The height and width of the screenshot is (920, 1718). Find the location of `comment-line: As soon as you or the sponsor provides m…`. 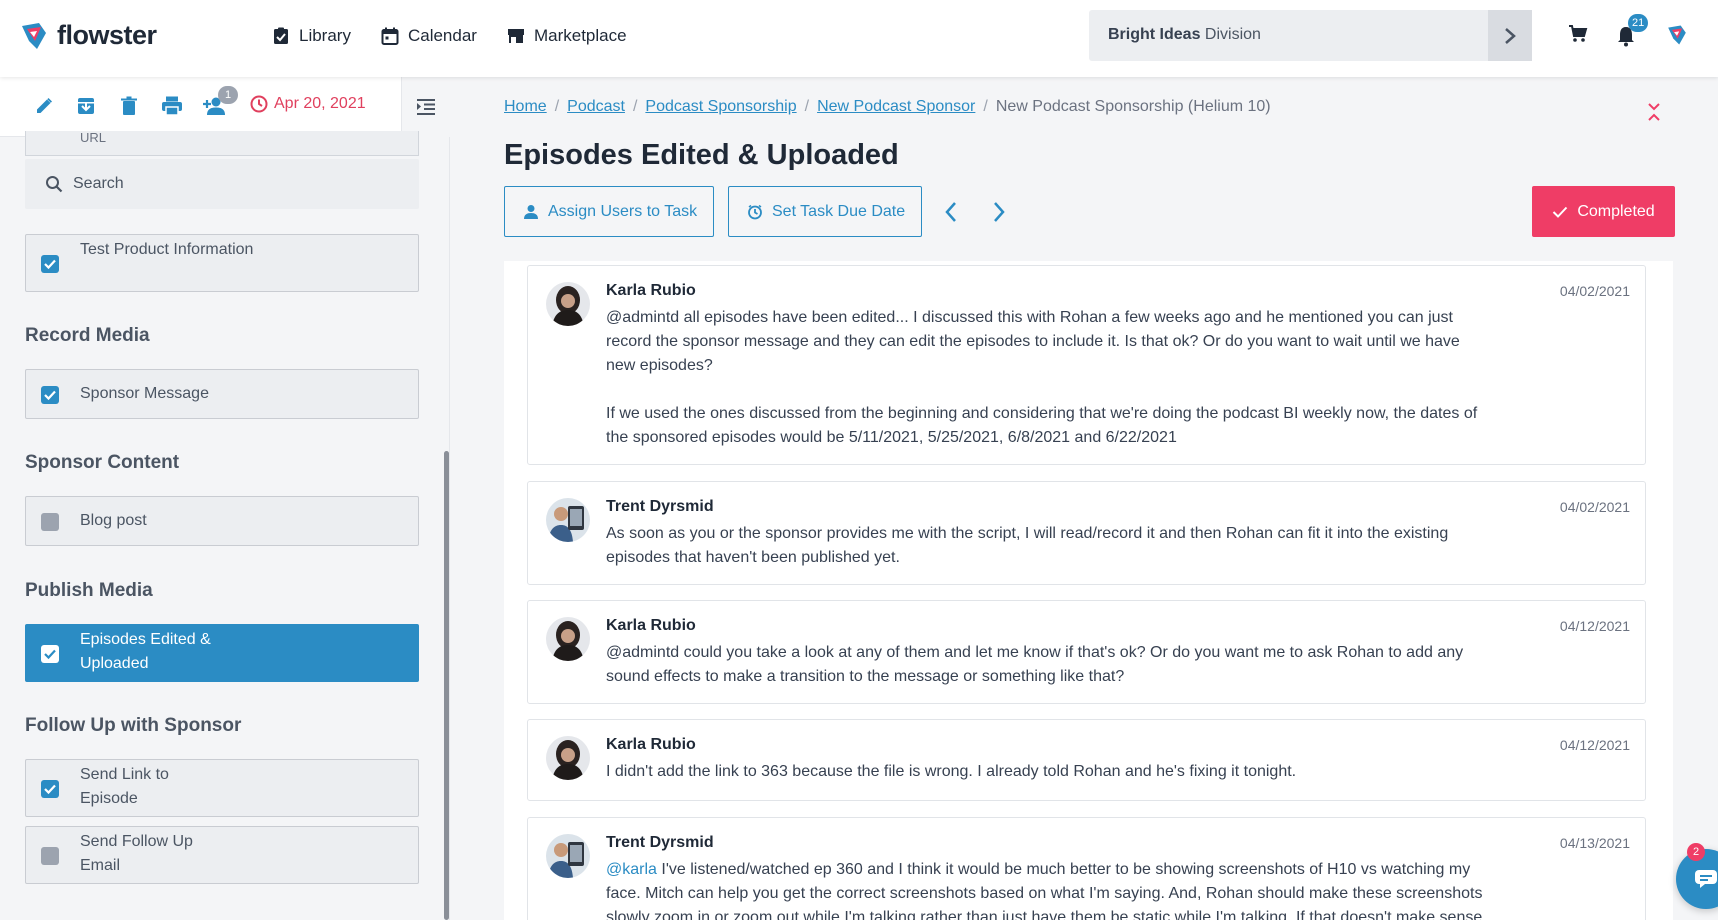

comment-line: As soon as you or the sponsor provides m… is located at coordinates (1027, 533).